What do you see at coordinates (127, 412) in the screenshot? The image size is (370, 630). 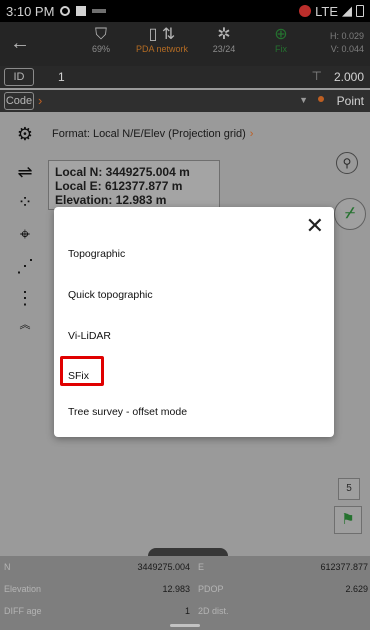 I see `option-tree-survey: Tree survey - offset mode` at bounding box center [127, 412].